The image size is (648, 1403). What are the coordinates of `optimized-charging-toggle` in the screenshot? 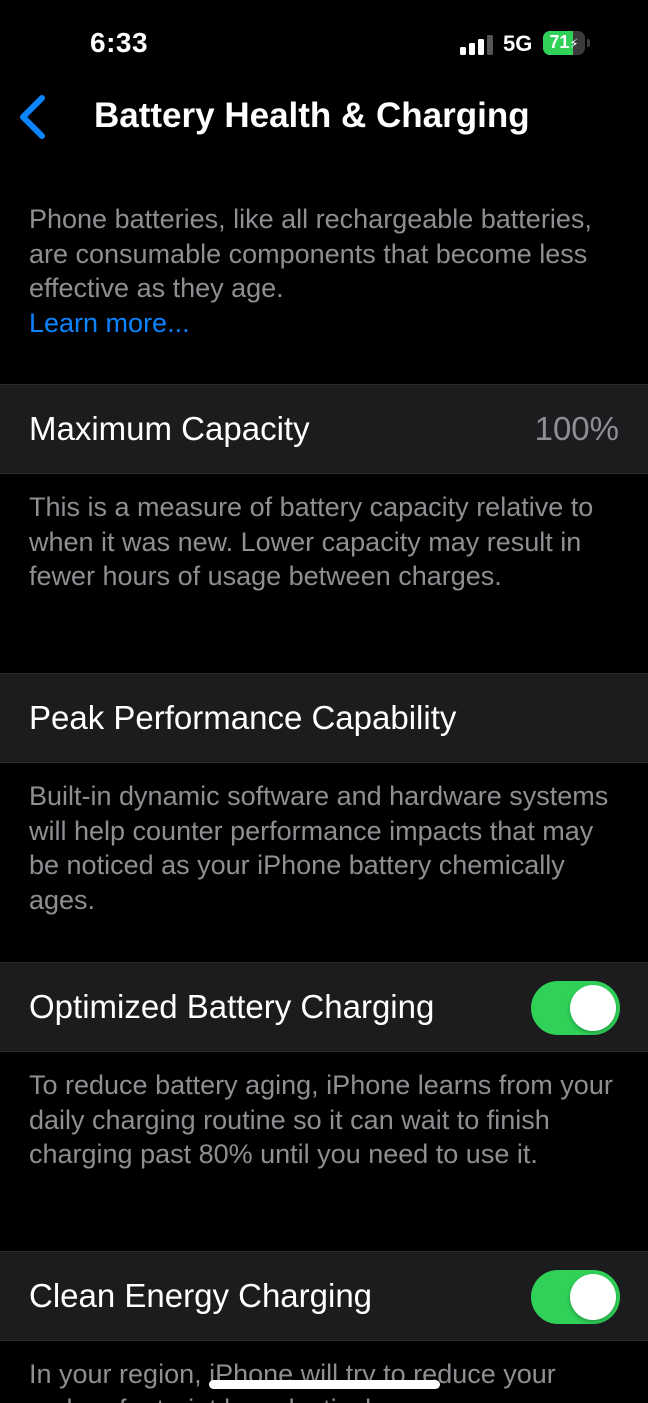 It's located at (575, 1008).